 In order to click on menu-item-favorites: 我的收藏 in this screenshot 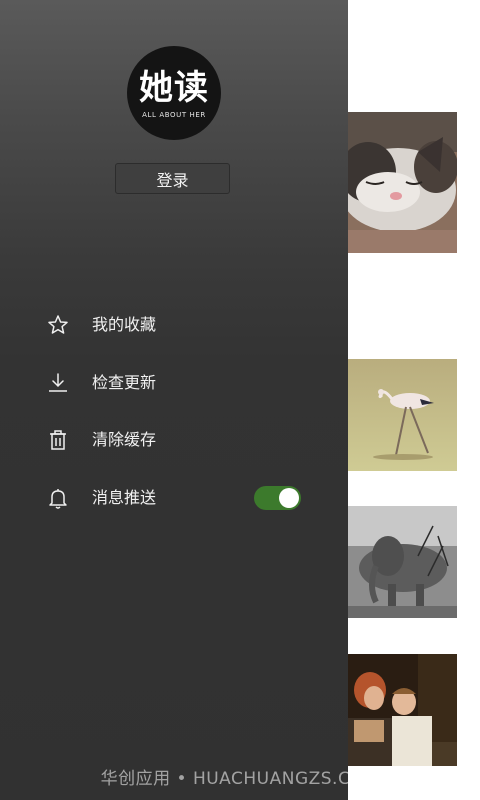, I will do `click(174, 325)`.